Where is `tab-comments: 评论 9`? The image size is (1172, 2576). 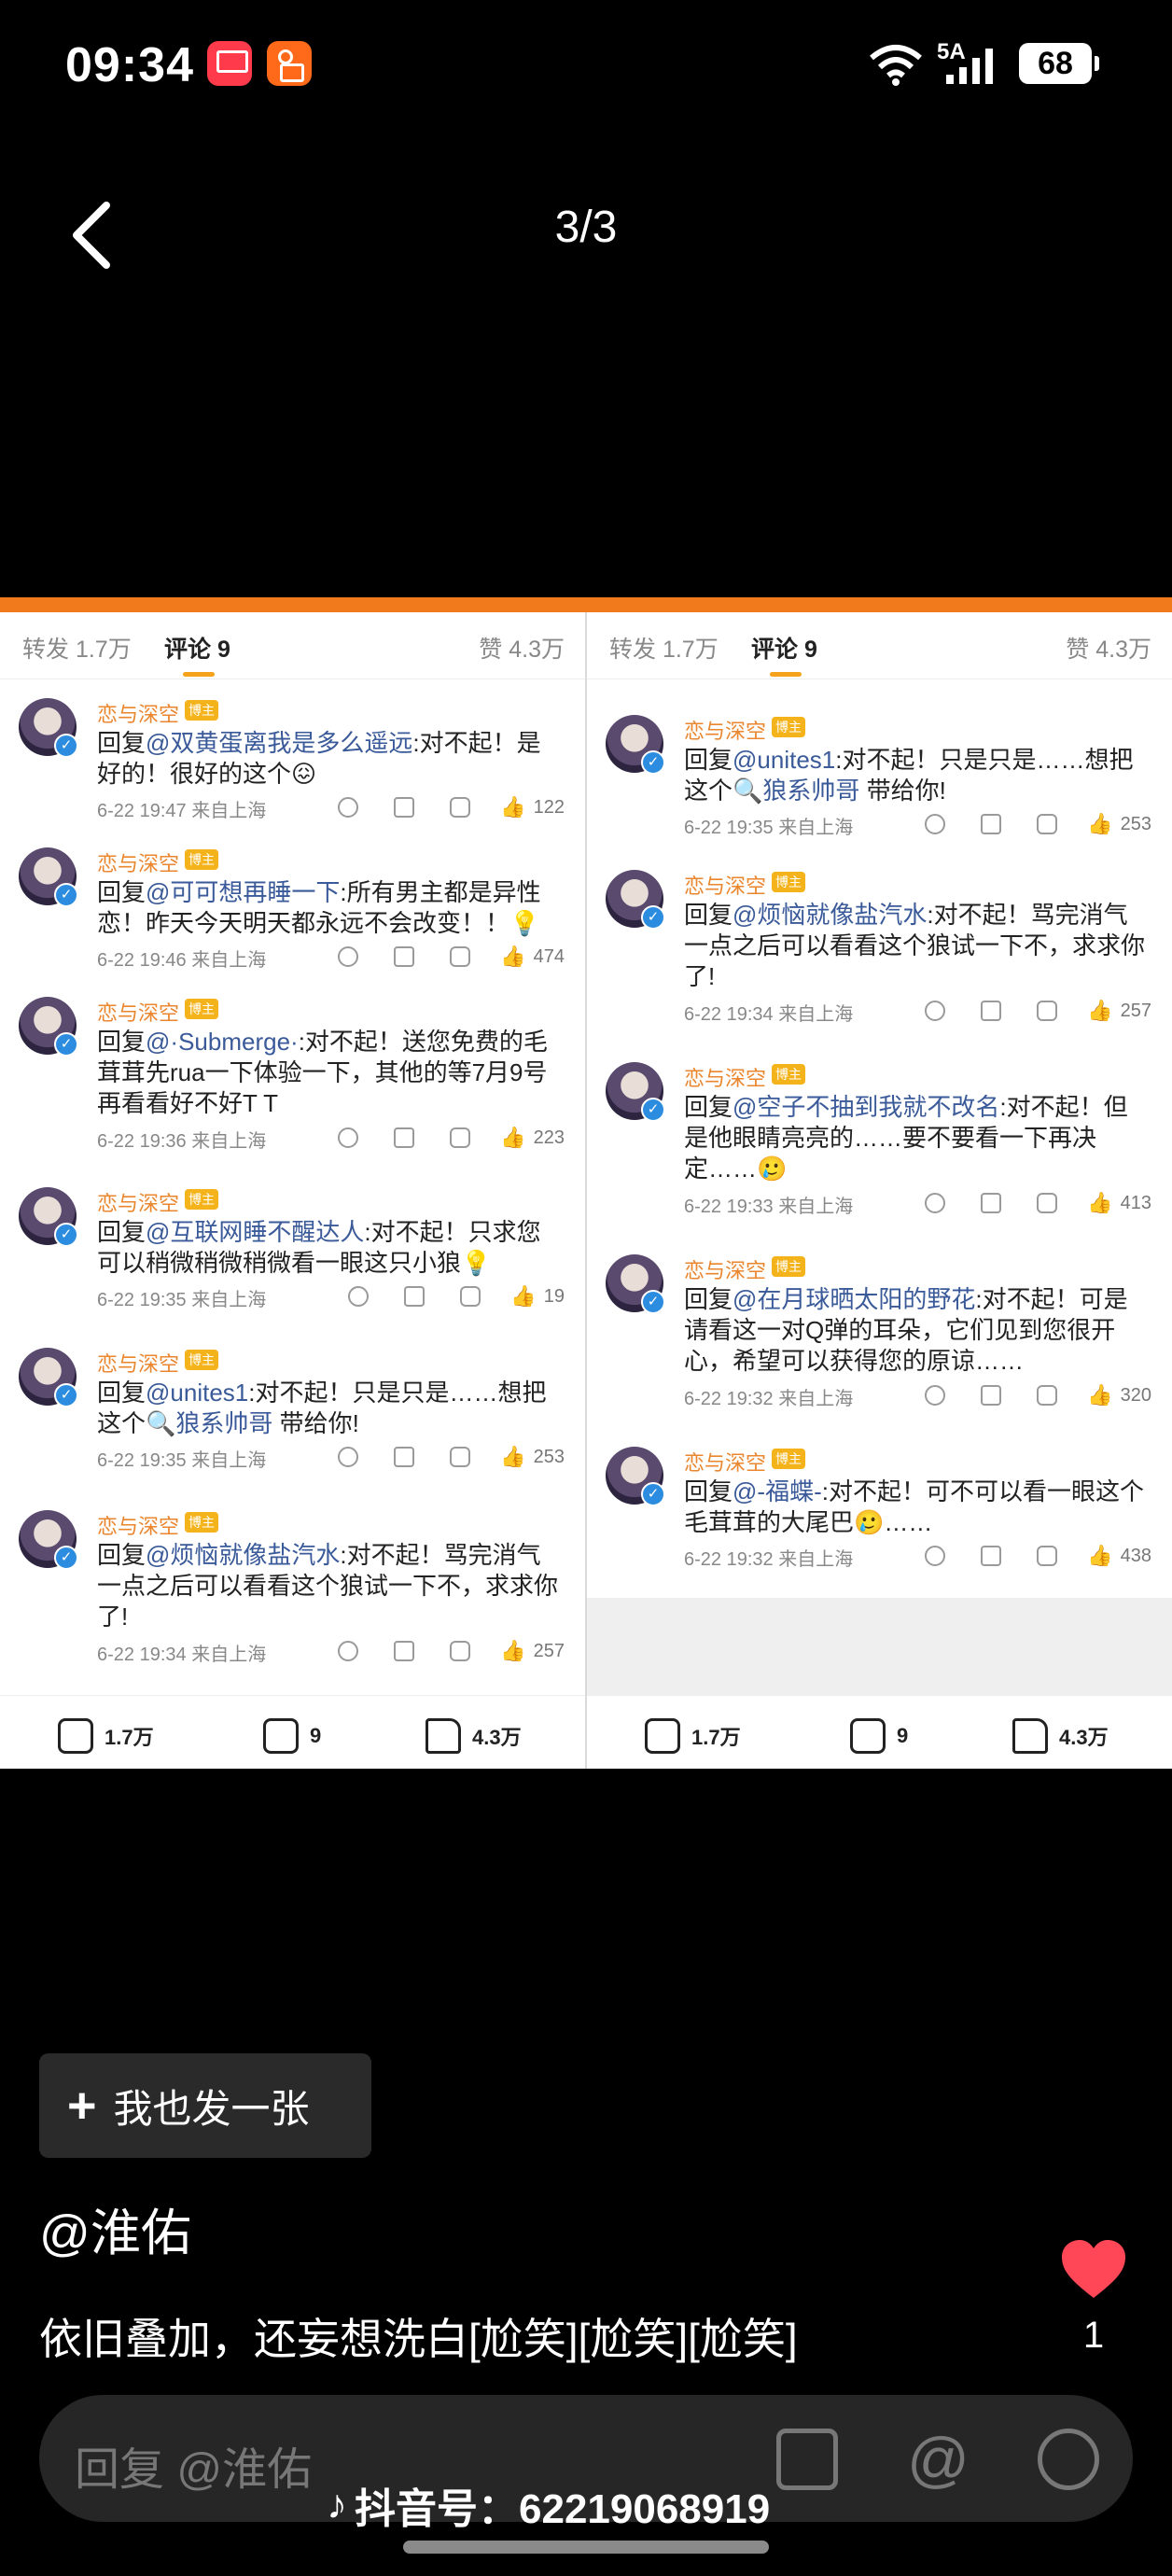
tab-comments: 评论 9 is located at coordinates (197, 654).